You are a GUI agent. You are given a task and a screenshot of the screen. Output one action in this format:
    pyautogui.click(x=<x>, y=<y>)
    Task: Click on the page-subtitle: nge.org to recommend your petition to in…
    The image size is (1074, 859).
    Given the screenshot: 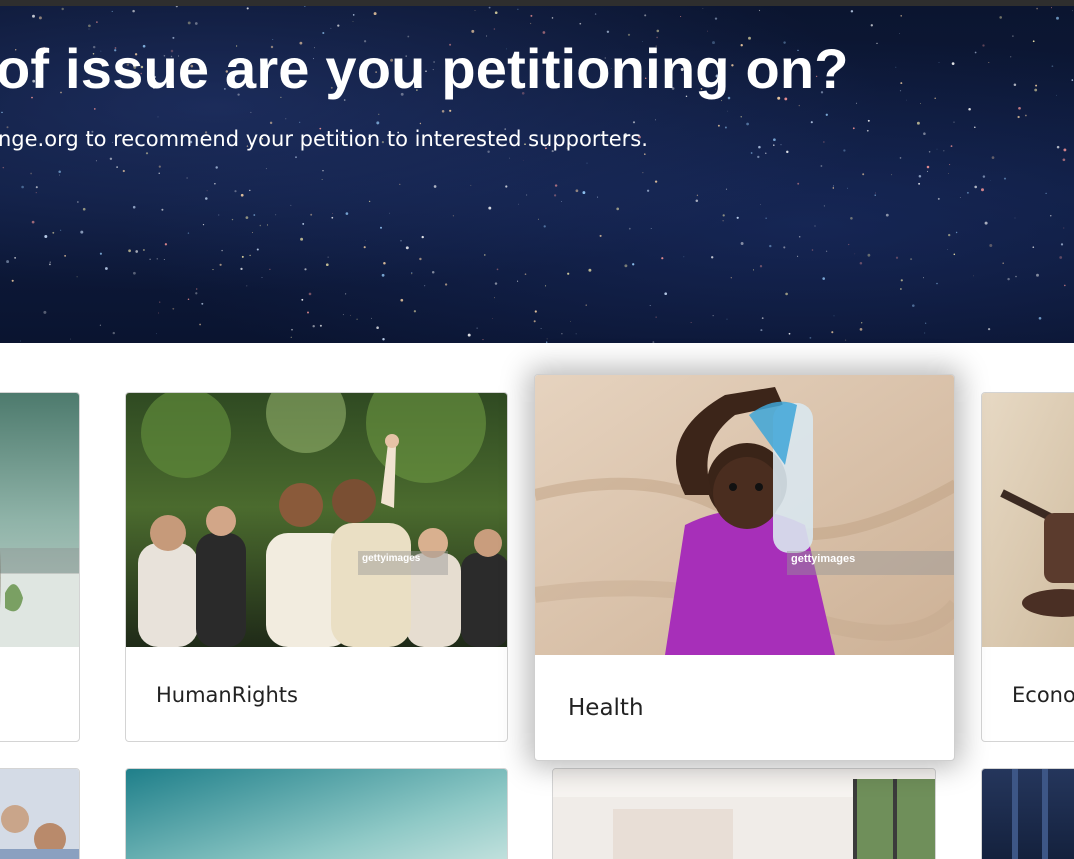 What is the action you would take?
    pyautogui.click(x=324, y=139)
    